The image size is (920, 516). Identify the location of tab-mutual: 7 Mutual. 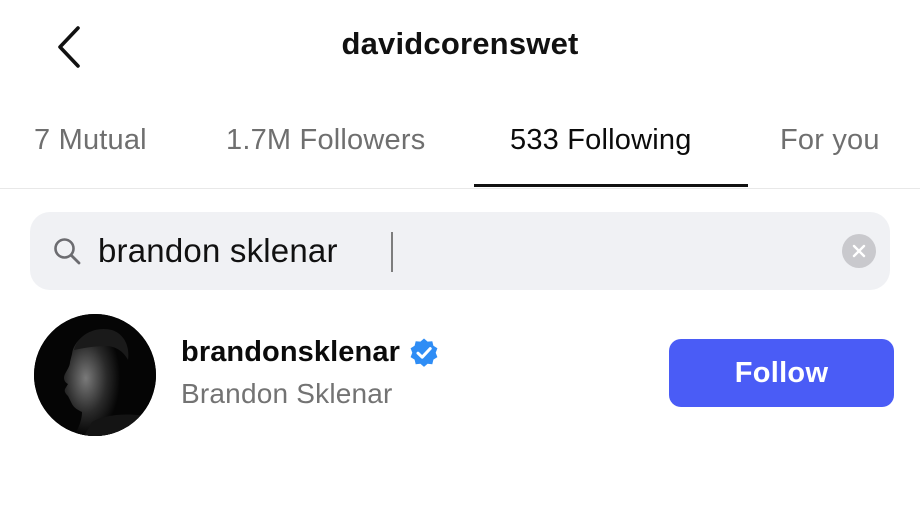
(90, 140).